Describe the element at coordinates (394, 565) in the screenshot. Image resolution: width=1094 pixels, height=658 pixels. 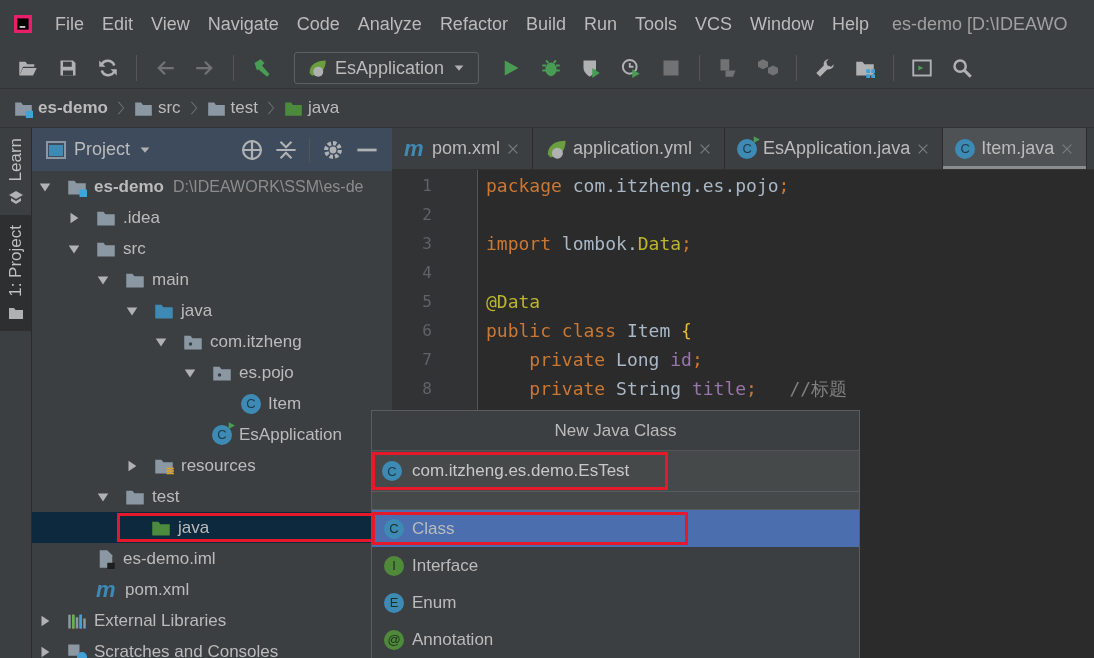
I see `kind-badge: I` at that location.